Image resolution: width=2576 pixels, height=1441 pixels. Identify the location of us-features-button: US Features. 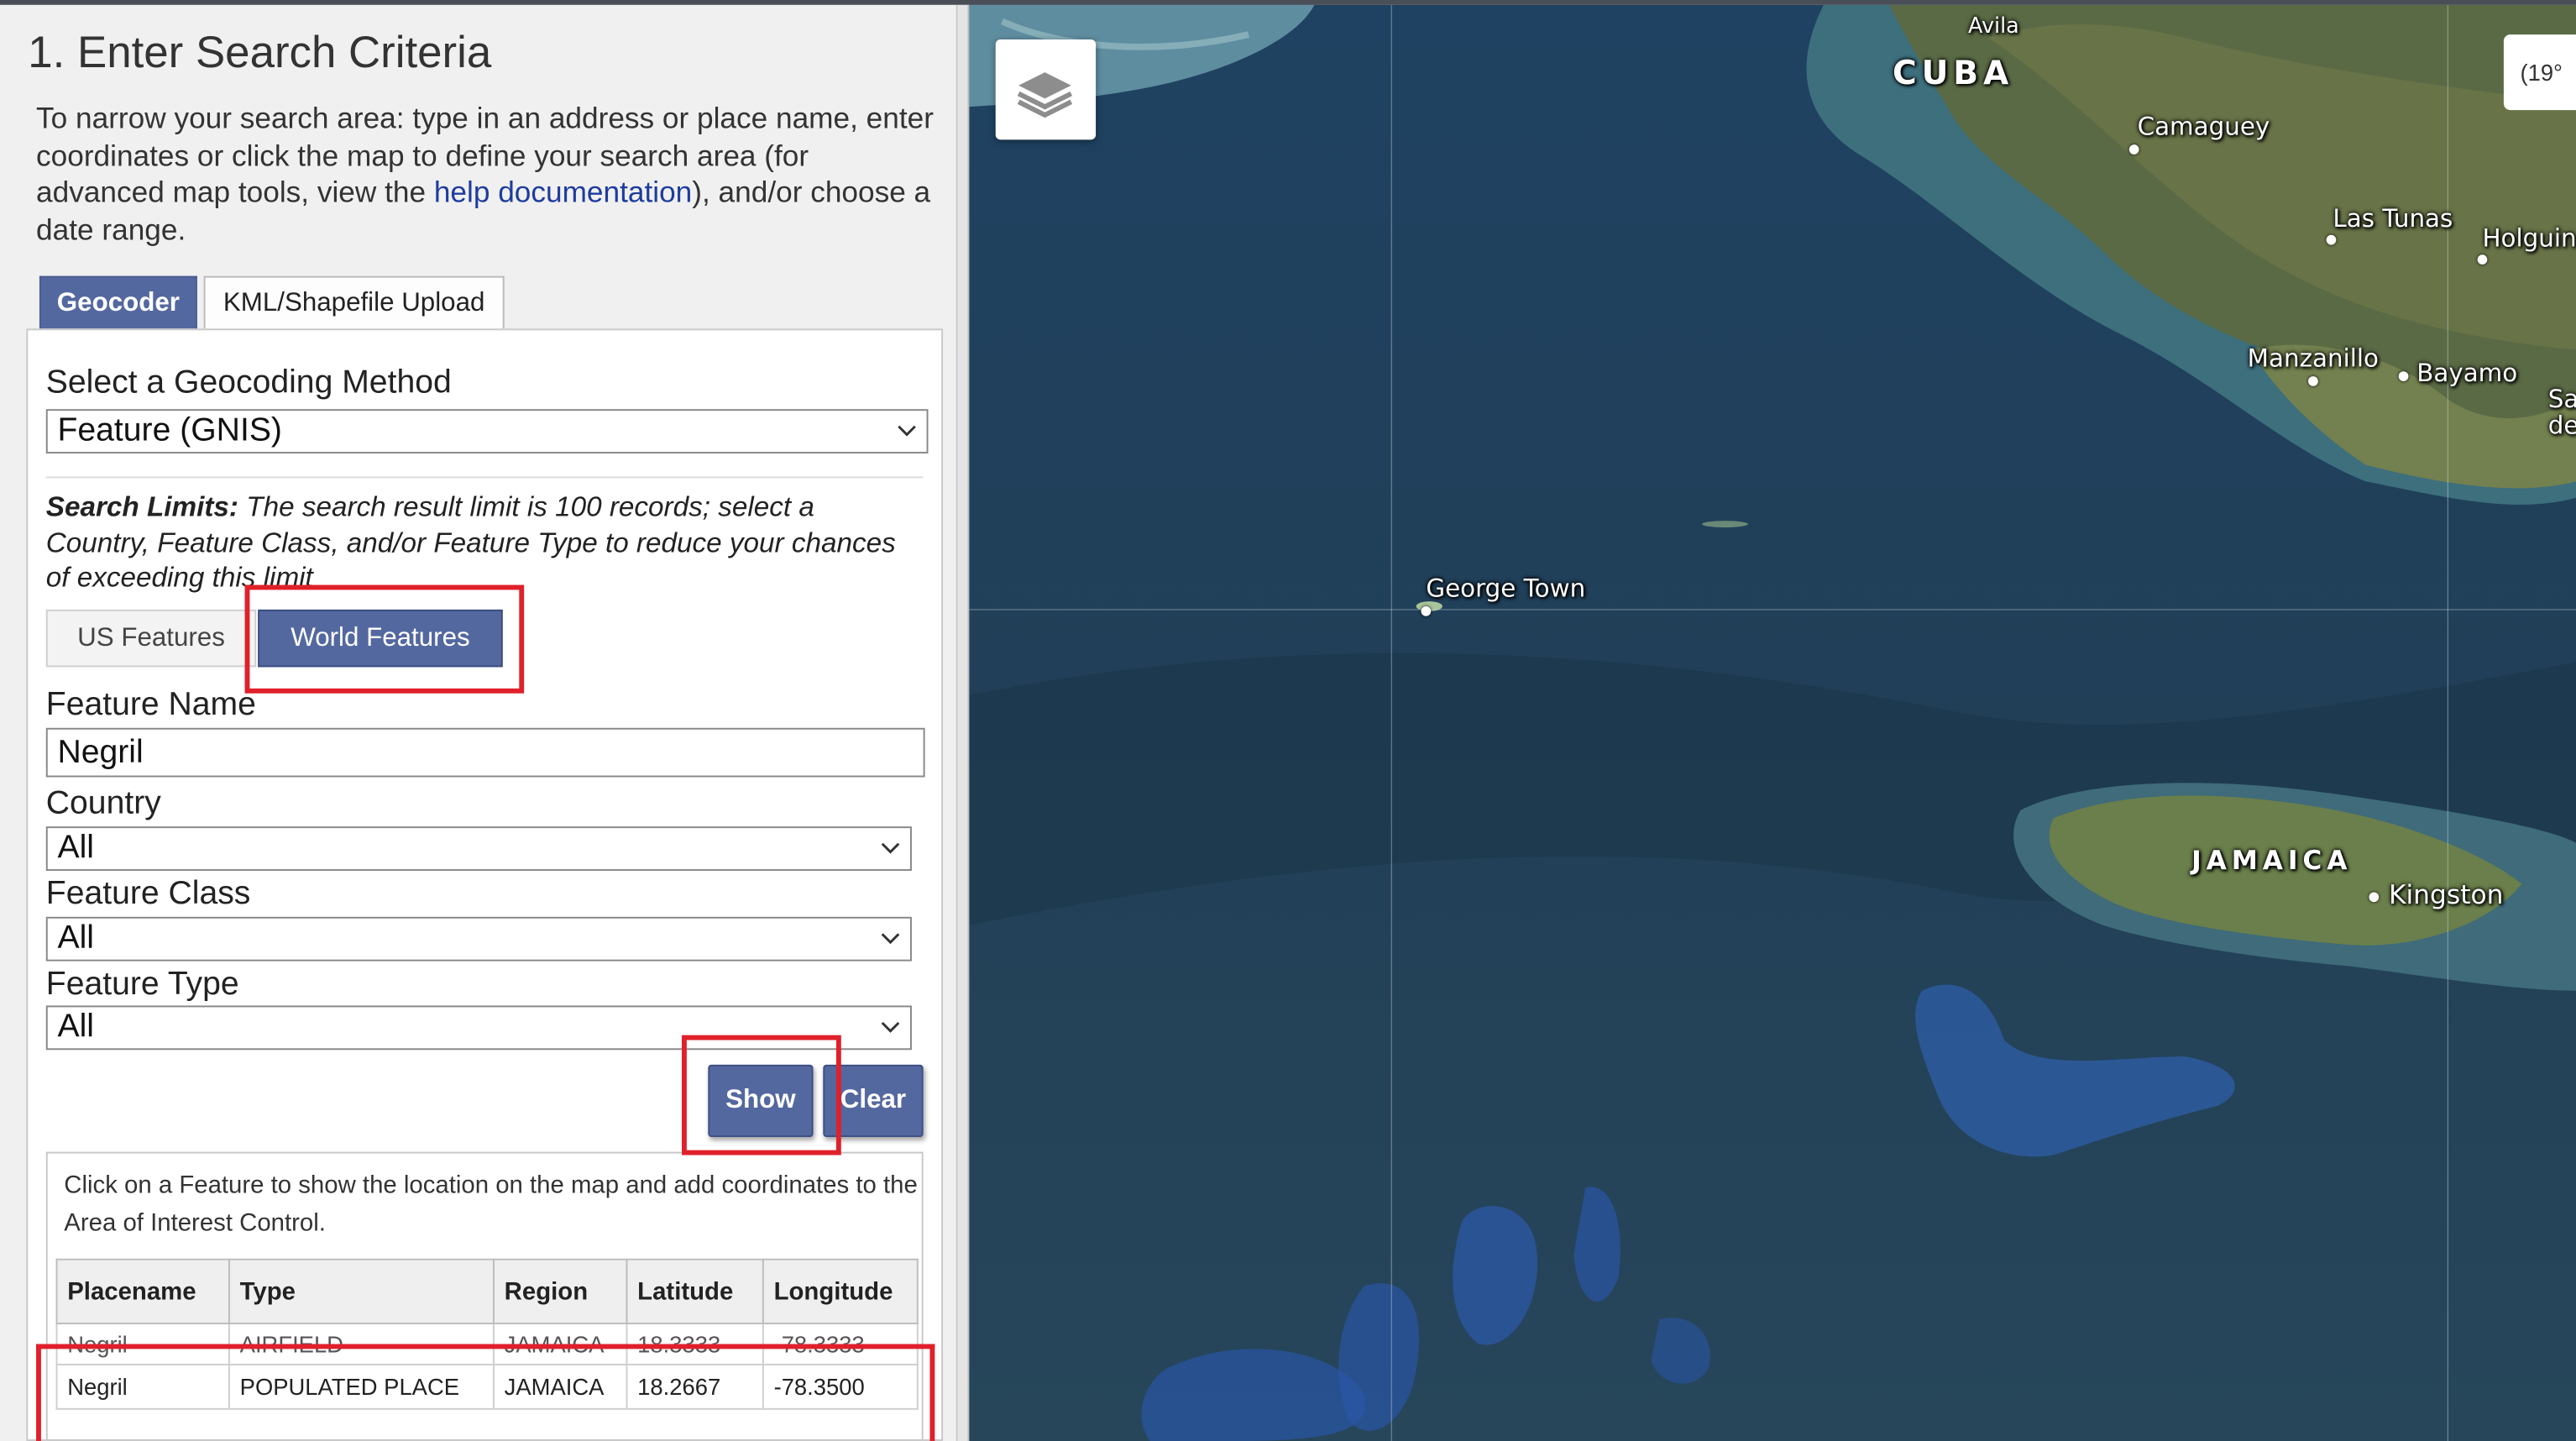
(151, 638).